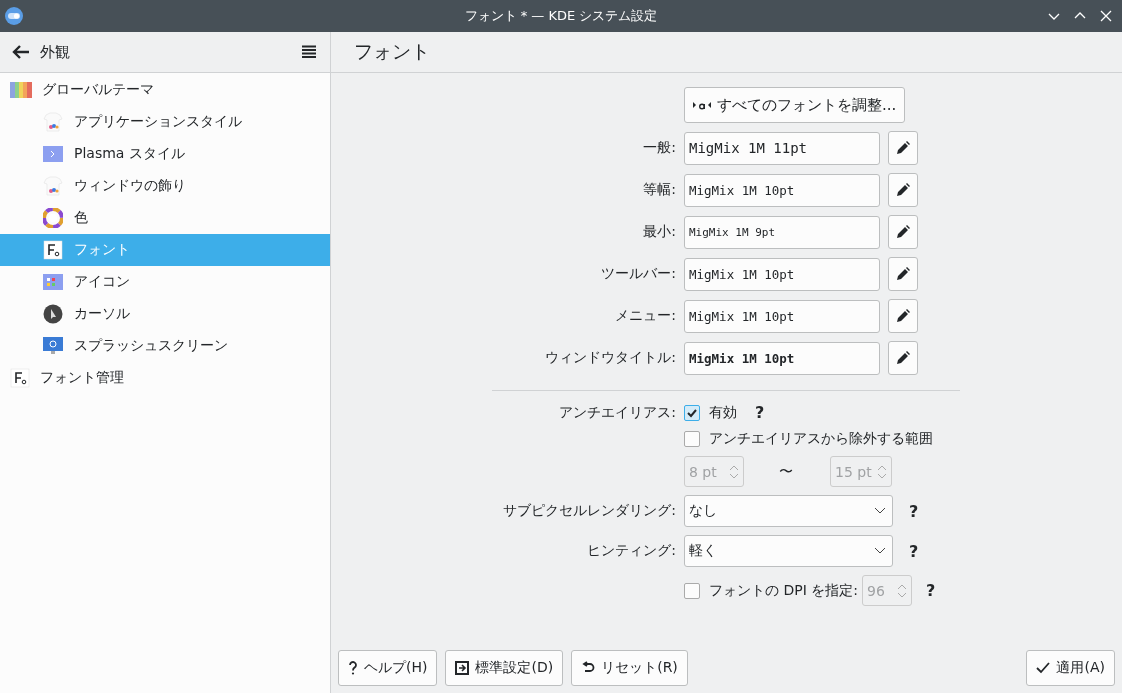 The width and height of the screenshot is (1122, 693). What do you see at coordinates (610, 358) in the screenshot?
I see `field-label: ウィンドウタイトル:` at bounding box center [610, 358].